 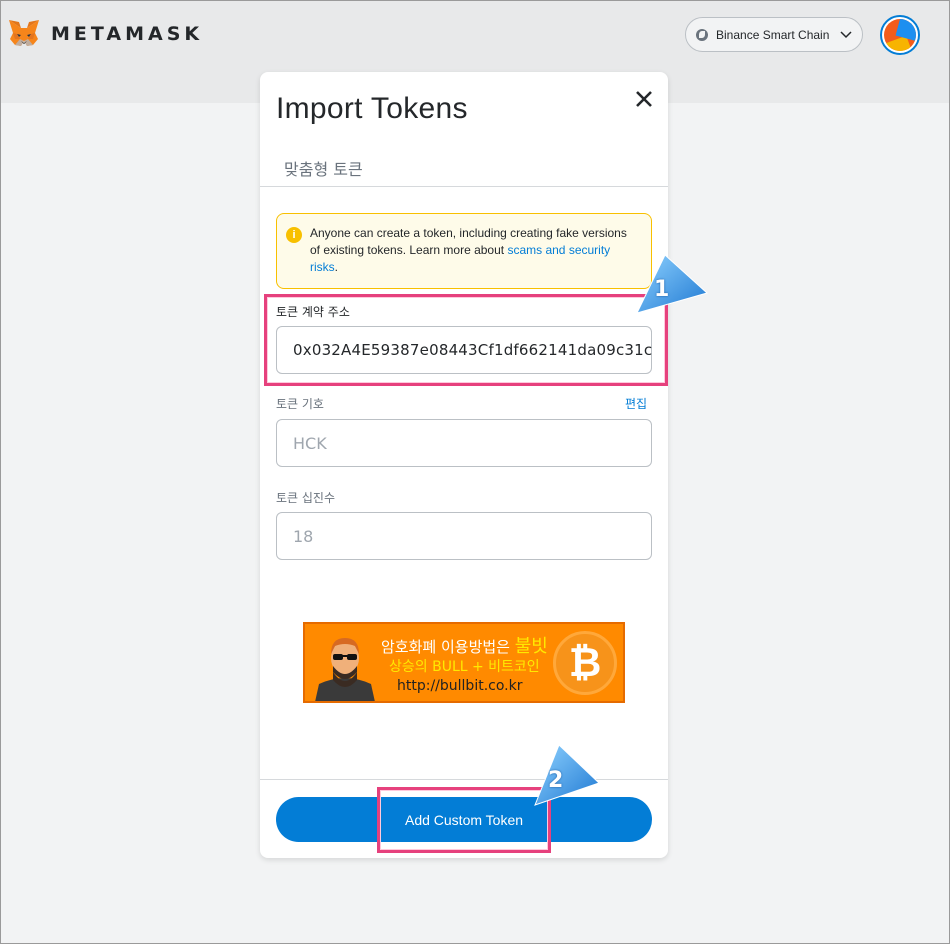 I want to click on close-icon, so click(x=644, y=99).